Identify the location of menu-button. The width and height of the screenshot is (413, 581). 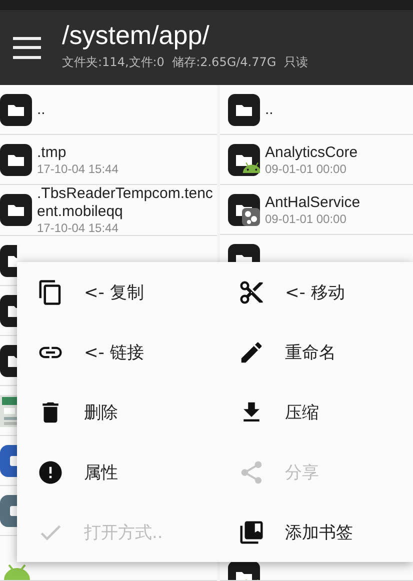
(27, 47).